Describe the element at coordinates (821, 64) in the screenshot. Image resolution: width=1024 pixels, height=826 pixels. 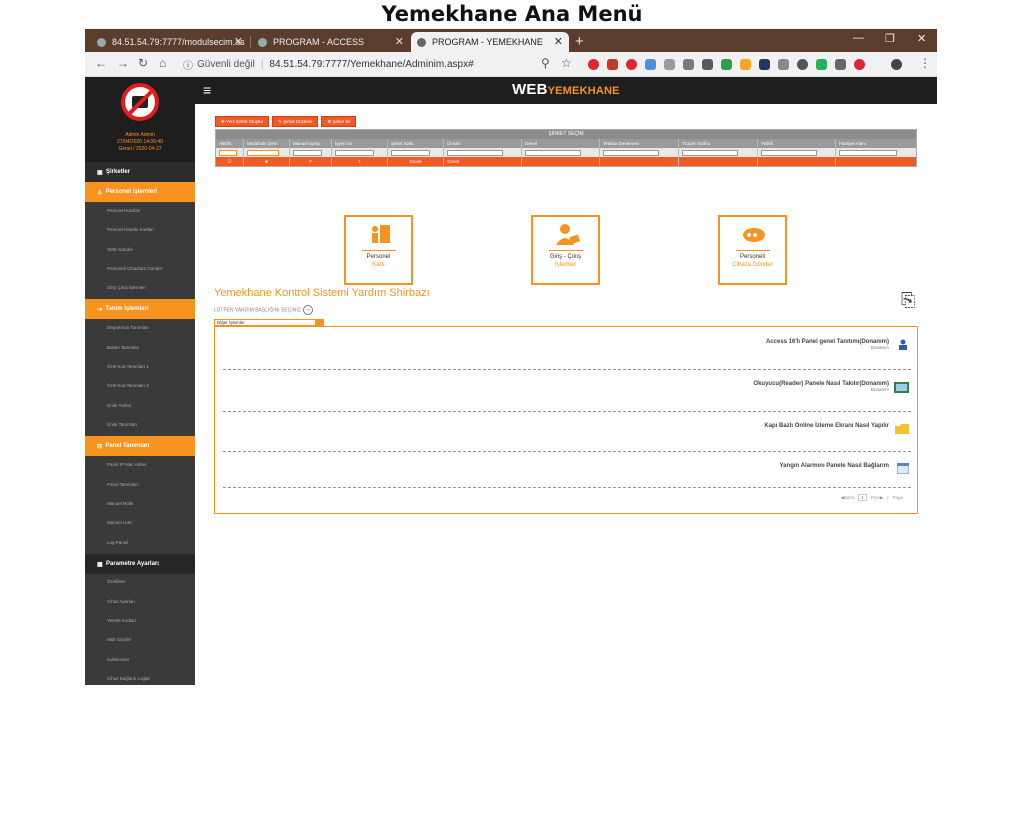
I see `save-extension-icon` at that location.